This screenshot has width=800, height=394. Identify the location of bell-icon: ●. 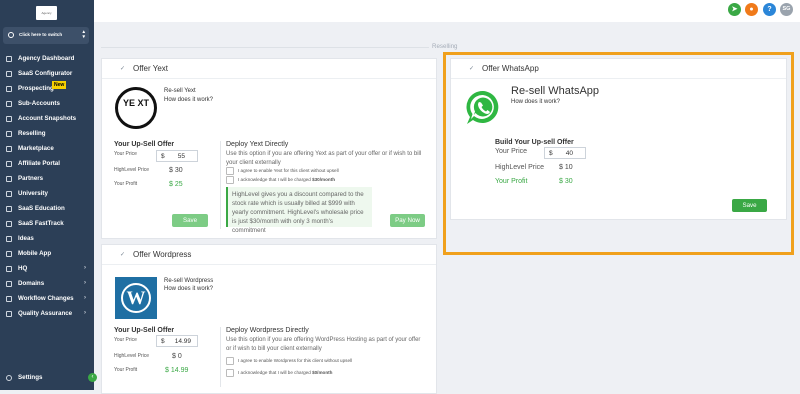
(751, 9).